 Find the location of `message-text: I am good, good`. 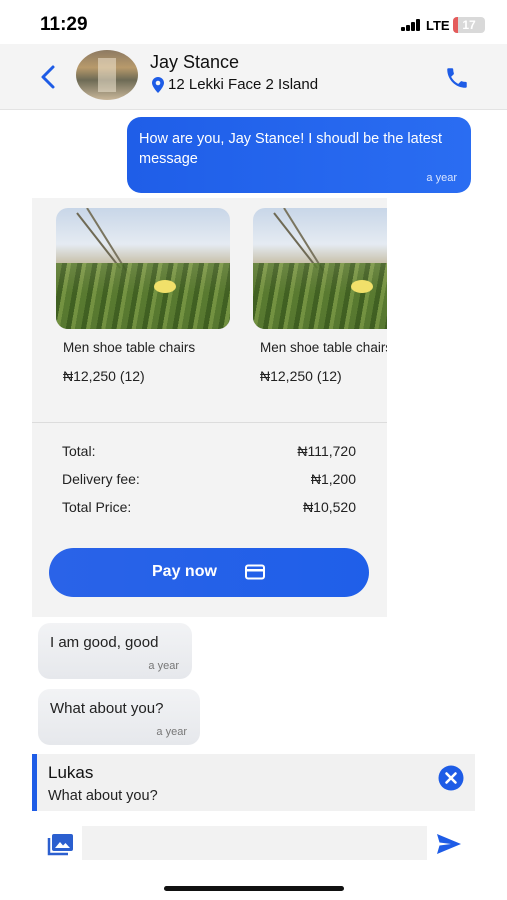

message-text: I am good, good is located at coordinates (104, 642).